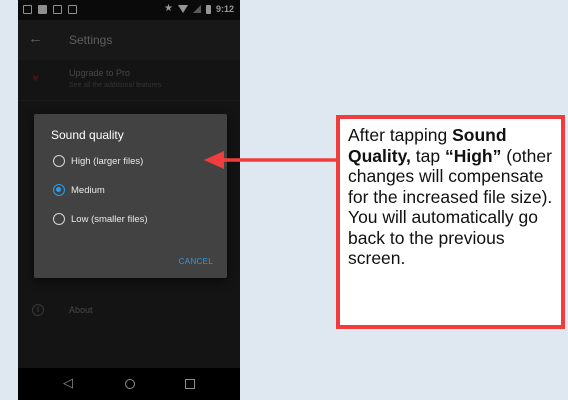 The height and width of the screenshot is (400, 568). What do you see at coordinates (59, 190) in the screenshot?
I see `radio-medium` at bounding box center [59, 190].